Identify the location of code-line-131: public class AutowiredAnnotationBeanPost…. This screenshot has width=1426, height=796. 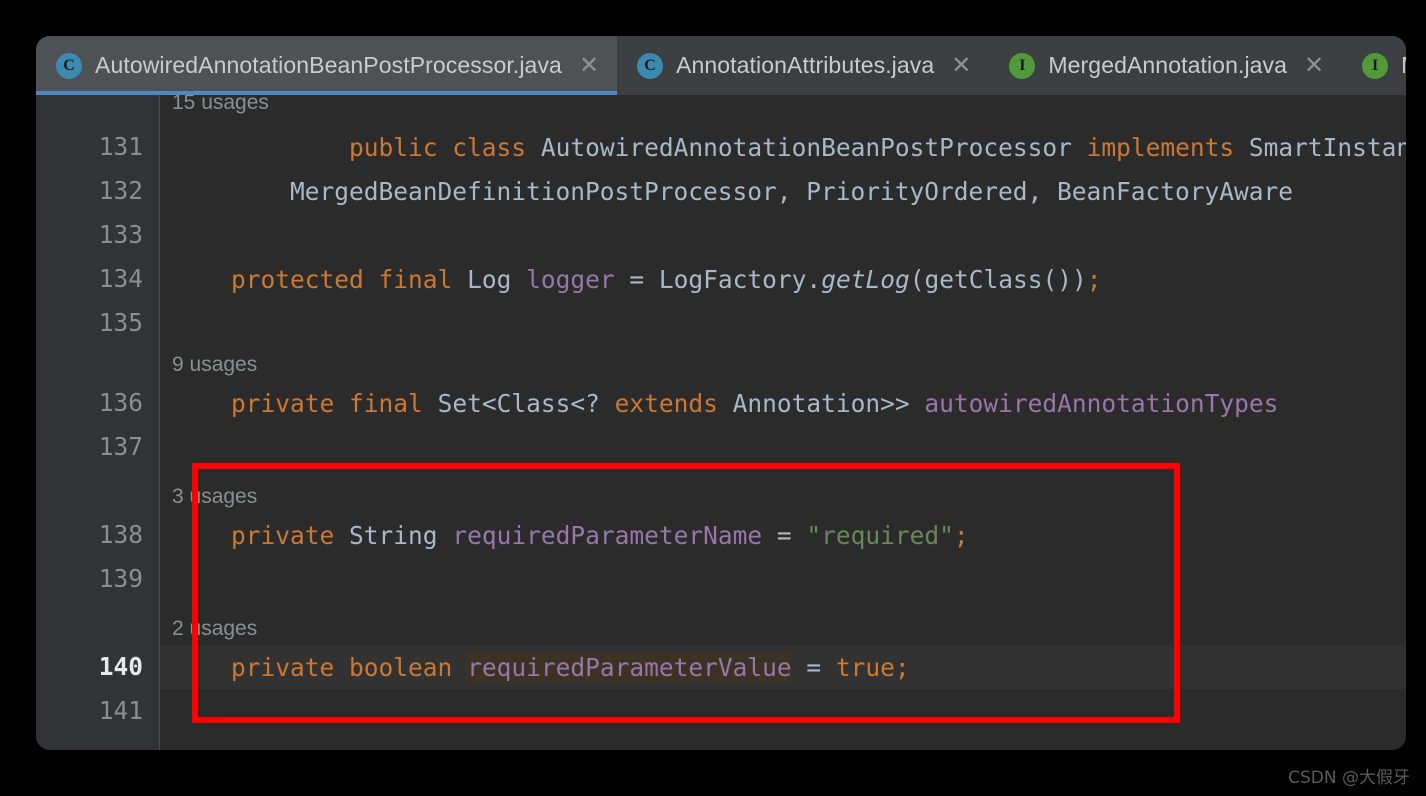
(783, 147).